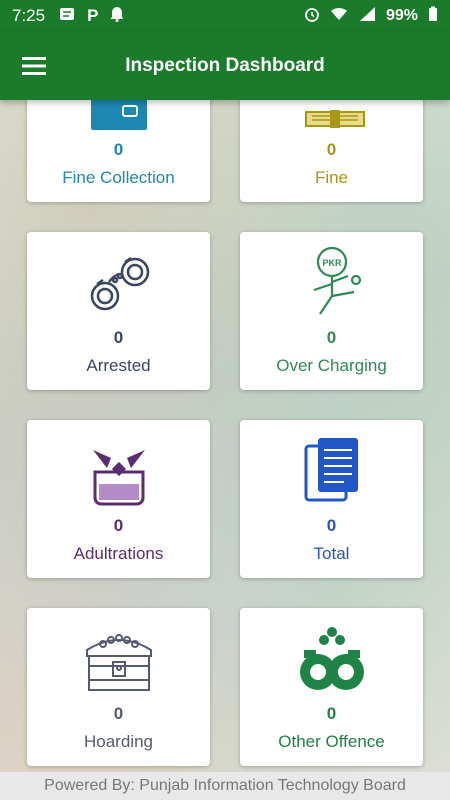 This screenshot has height=800, width=450. I want to click on over-charging-count: 0, so click(331, 337).